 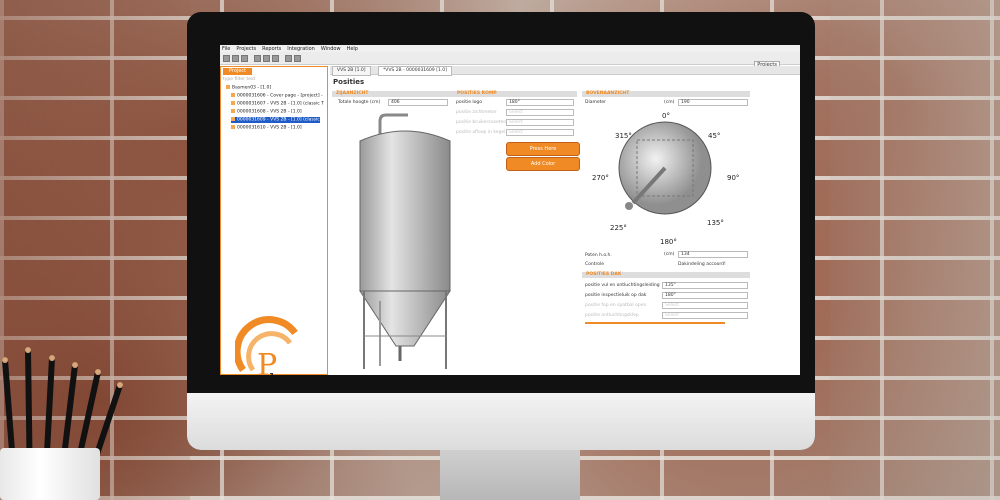 What do you see at coordinates (246, 49) in the screenshot?
I see `menu-projects: Projects` at bounding box center [246, 49].